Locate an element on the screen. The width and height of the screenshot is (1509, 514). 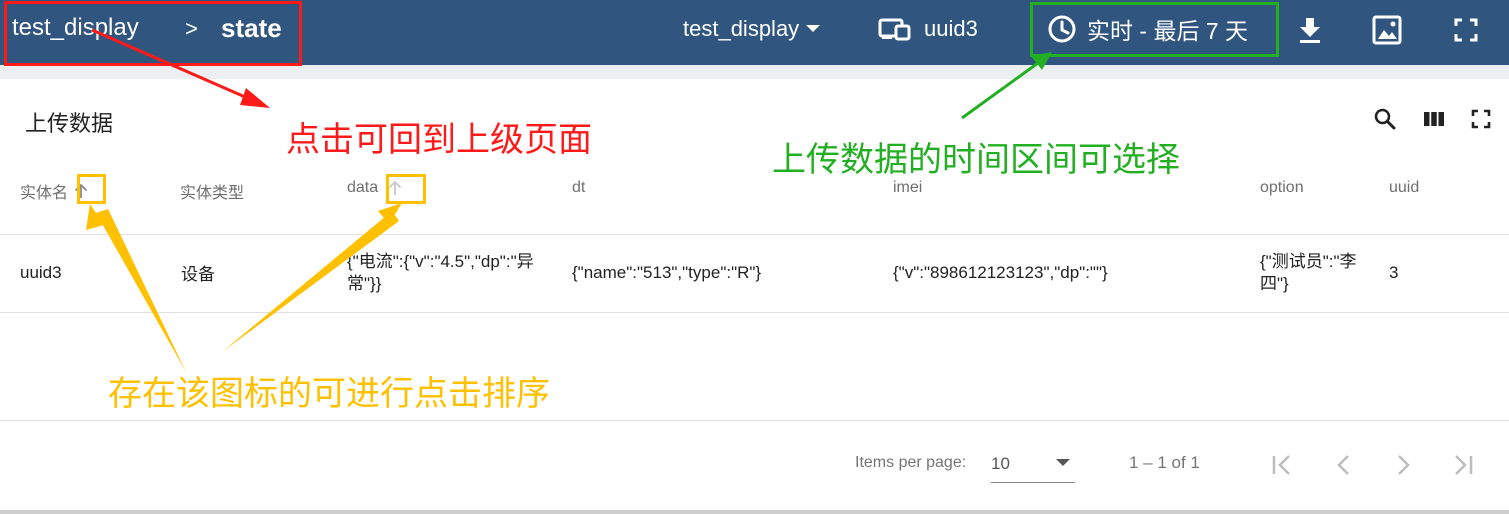
next-page-button is located at coordinates (1403, 465).